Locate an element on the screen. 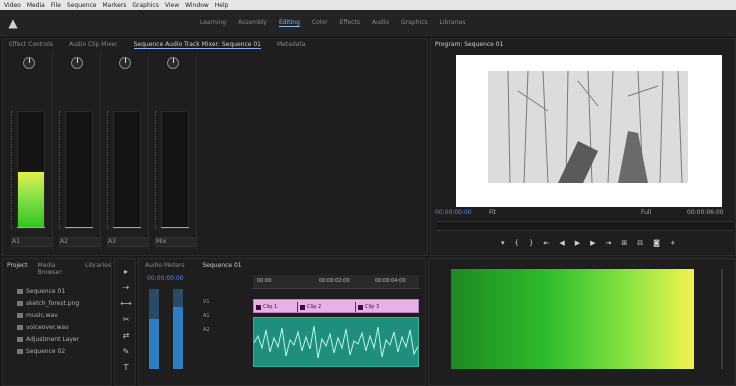  menu-item: File is located at coordinates (56, 5).